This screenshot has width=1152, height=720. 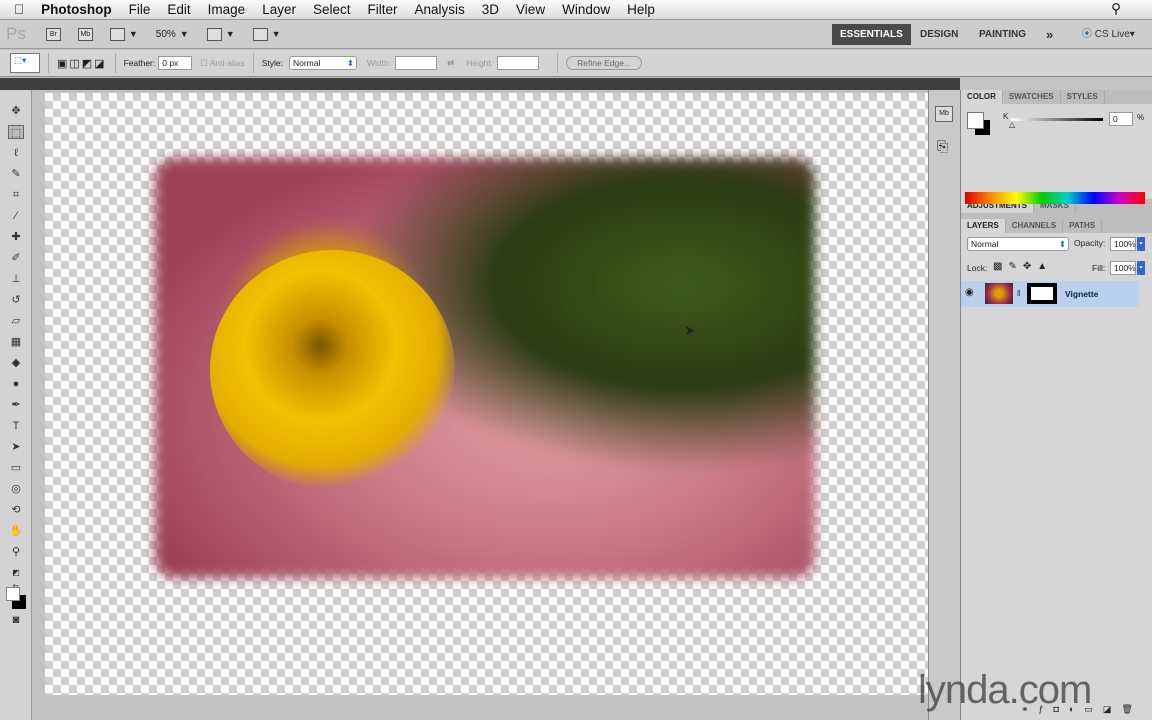 What do you see at coordinates (948, 146) in the screenshot?
I see `history-panel-icon: ⎘` at bounding box center [948, 146].